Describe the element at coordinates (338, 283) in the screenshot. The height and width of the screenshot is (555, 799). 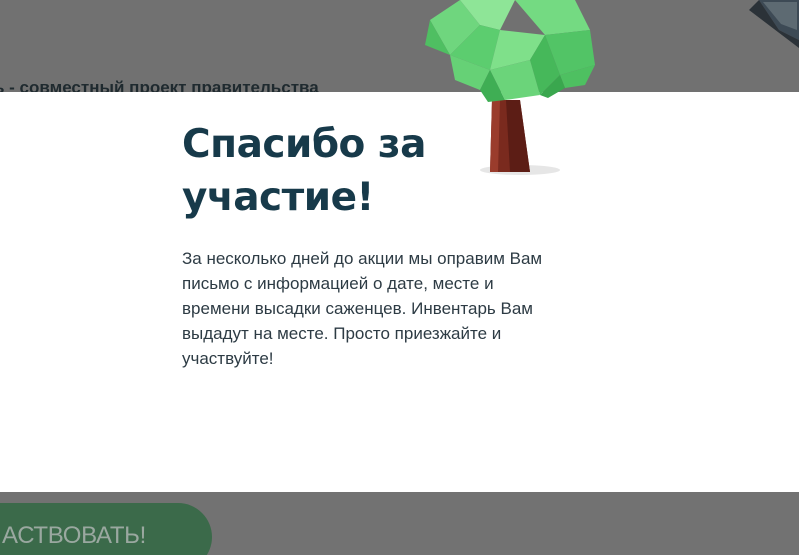
I see `modal-message-line: письмо с информацией о дате, месте и` at that location.